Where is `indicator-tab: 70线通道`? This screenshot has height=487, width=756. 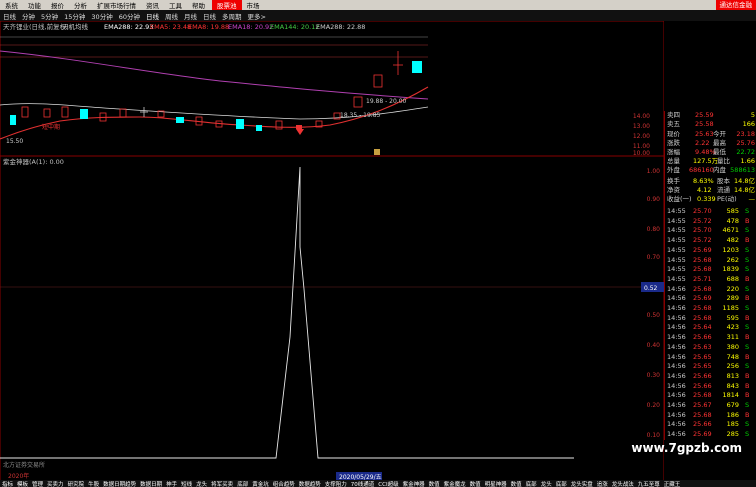 indicator-tab: 70线通道 is located at coordinates (363, 483).